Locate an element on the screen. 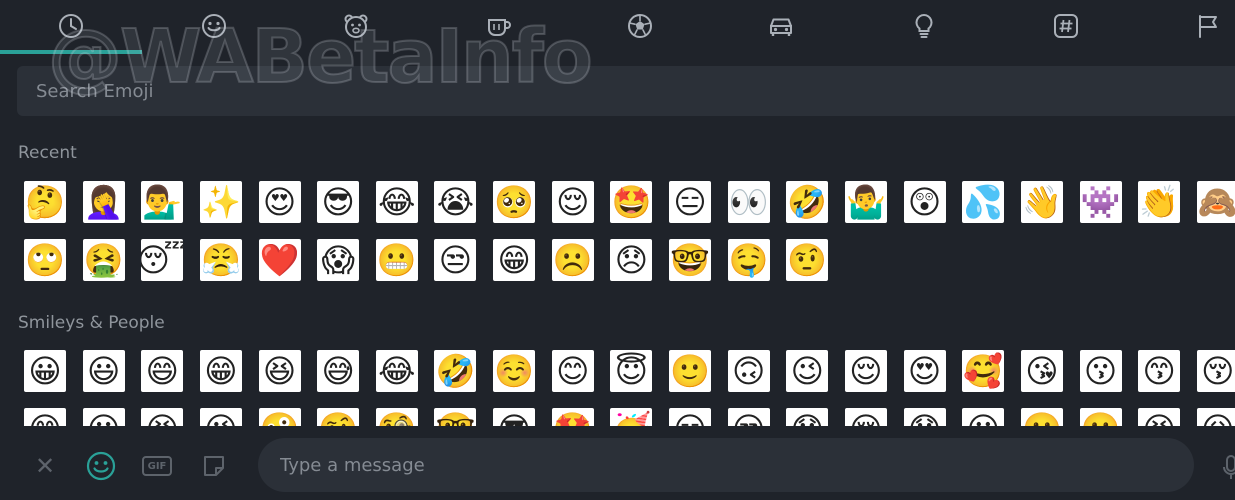  emoji-item: 😑 is located at coordinates (690, 202).